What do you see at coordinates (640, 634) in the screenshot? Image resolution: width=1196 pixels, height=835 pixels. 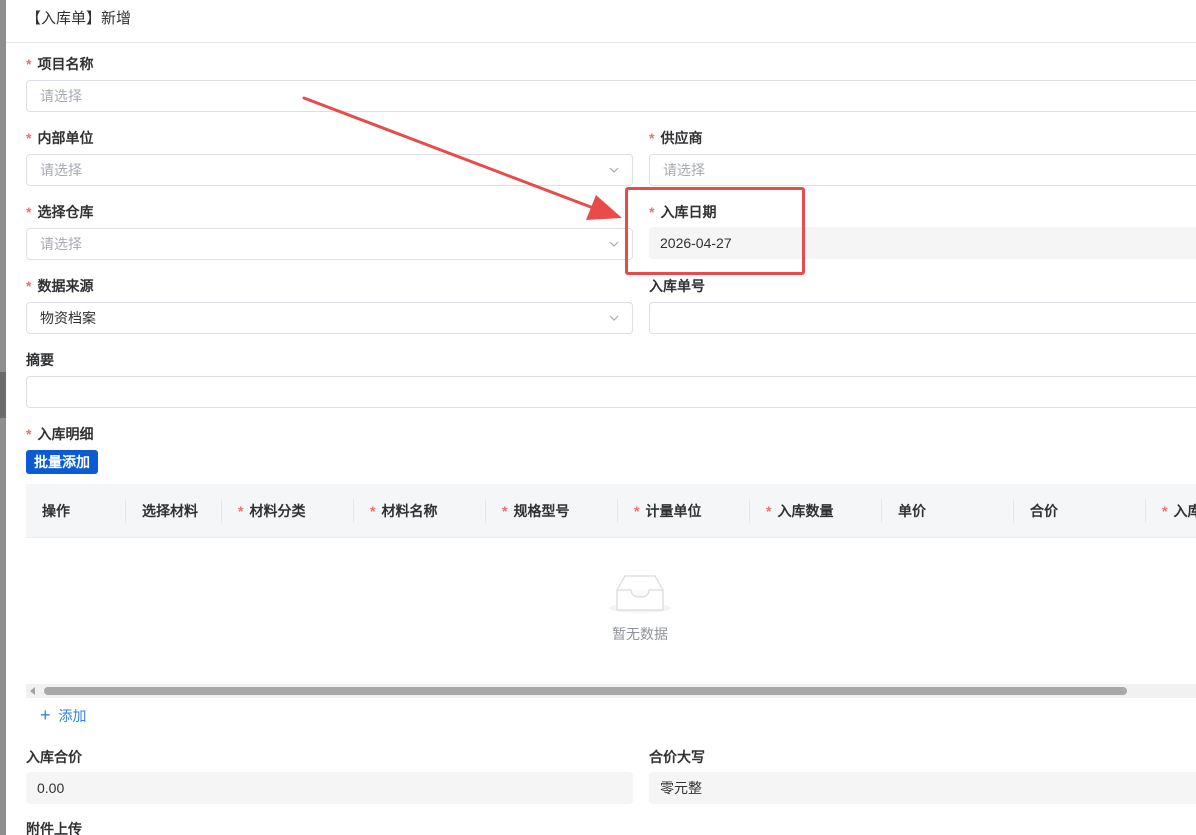 I see `empty-text: 暂无数据` at bounding box center [640, 634].